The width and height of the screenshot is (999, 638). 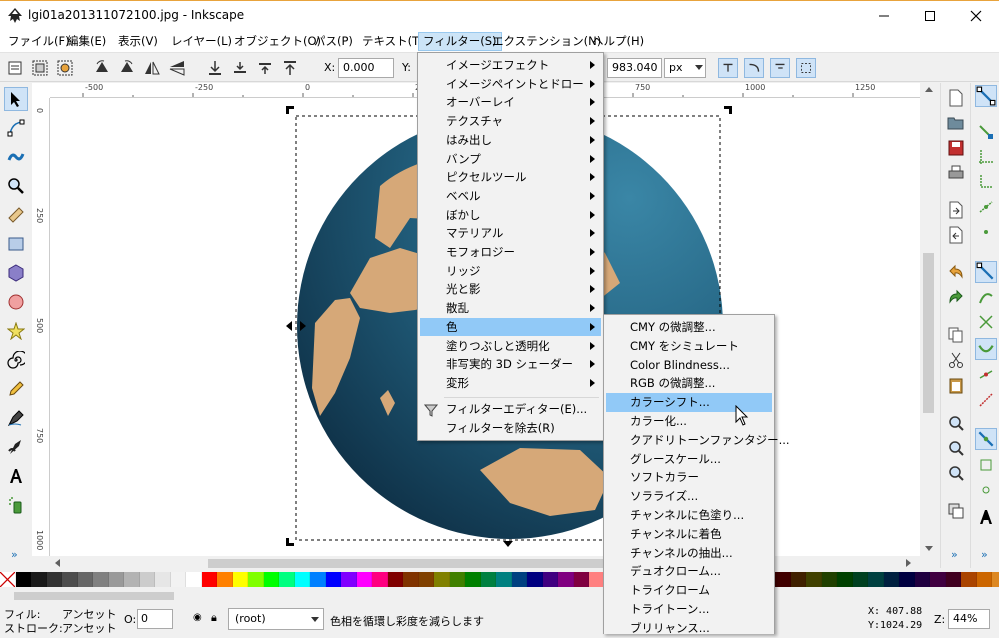 I want to click on snap-toggle-icon, so click(x=986, y=96).